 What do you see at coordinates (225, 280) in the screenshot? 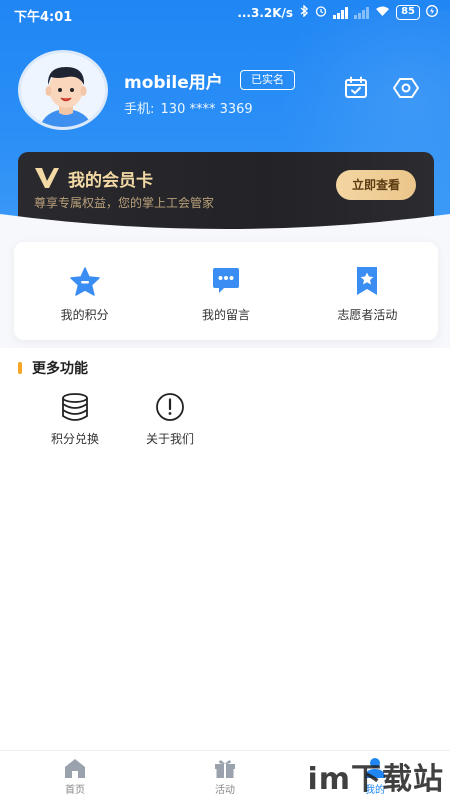
I see `chat-bubble-icon` at bounding box center [225, 280].